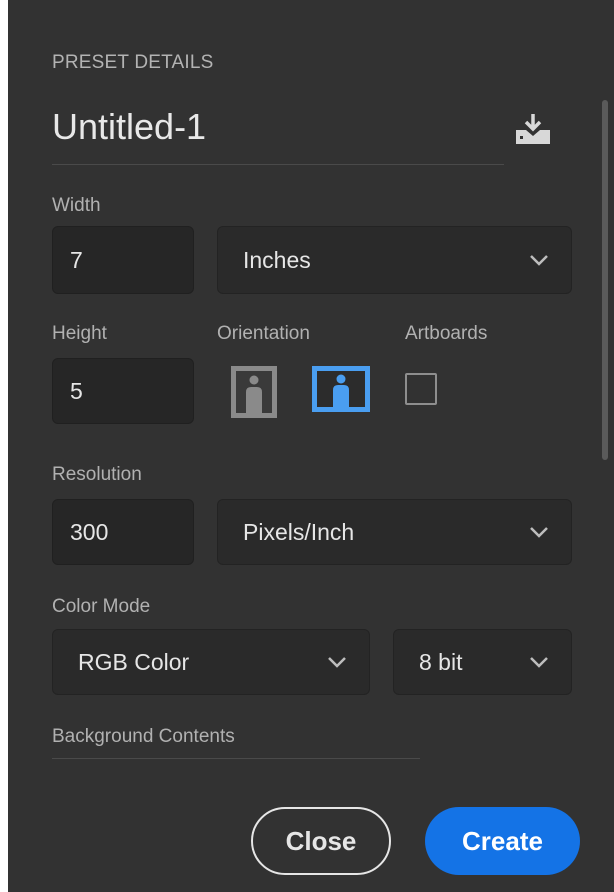 The image size is (614, 892). I want to click on close-button: Close, so click(321, 841).